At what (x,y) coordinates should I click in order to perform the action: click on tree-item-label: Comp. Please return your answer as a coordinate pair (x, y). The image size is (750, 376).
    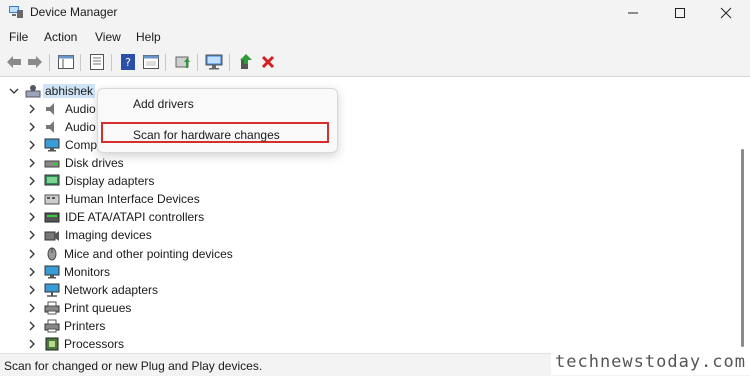
    Looking at the image, I should click on (81, 145).